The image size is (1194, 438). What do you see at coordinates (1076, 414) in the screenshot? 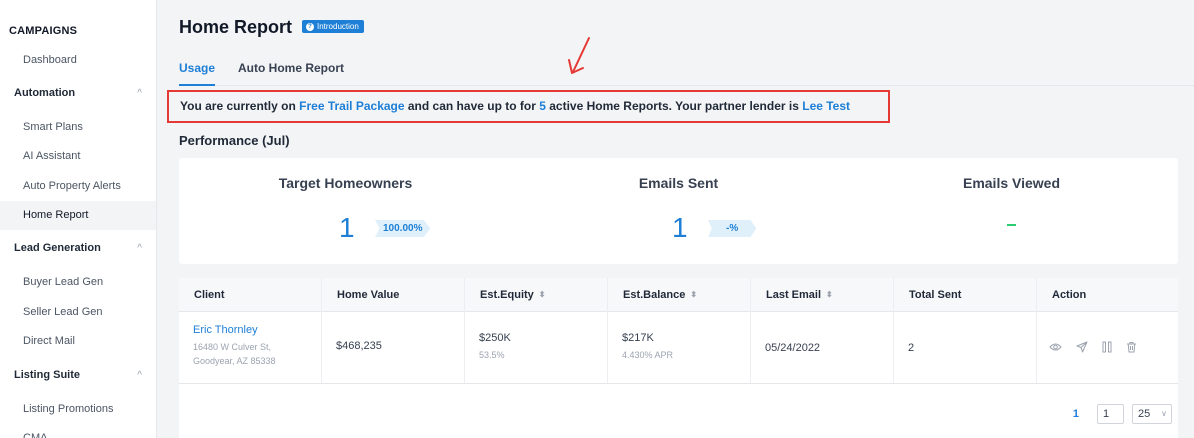
I see `page-current: 1` at bounding box center [1076, 414].